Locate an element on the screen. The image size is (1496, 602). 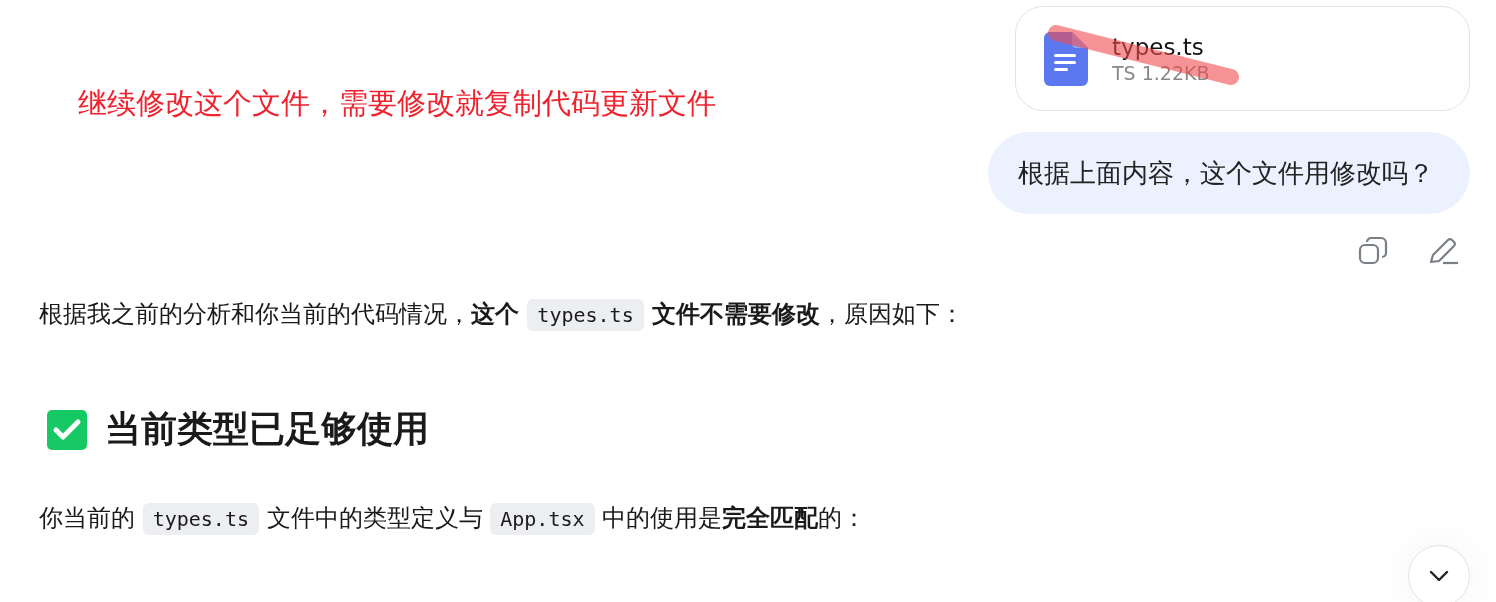
file-name: types.ts is located at coordinates (1158, 46).